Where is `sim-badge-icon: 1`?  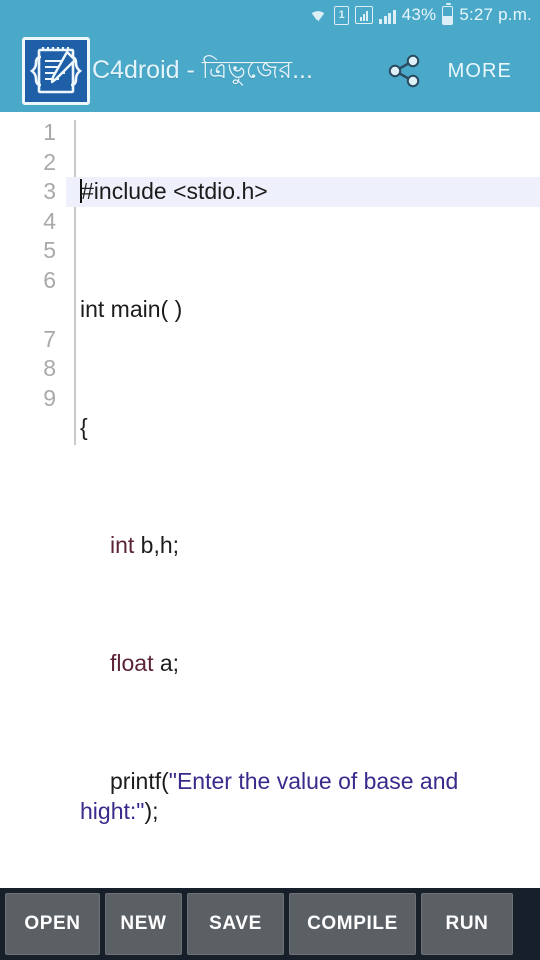
sim-badge-icon: 1 is located at coordinates (342, 15).